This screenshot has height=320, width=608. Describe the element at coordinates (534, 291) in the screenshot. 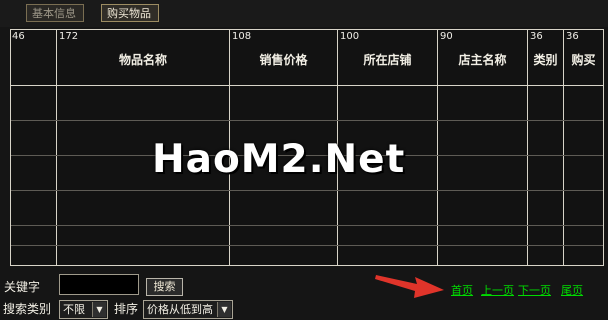

I see `pager-next-link: 下一页` at that location.